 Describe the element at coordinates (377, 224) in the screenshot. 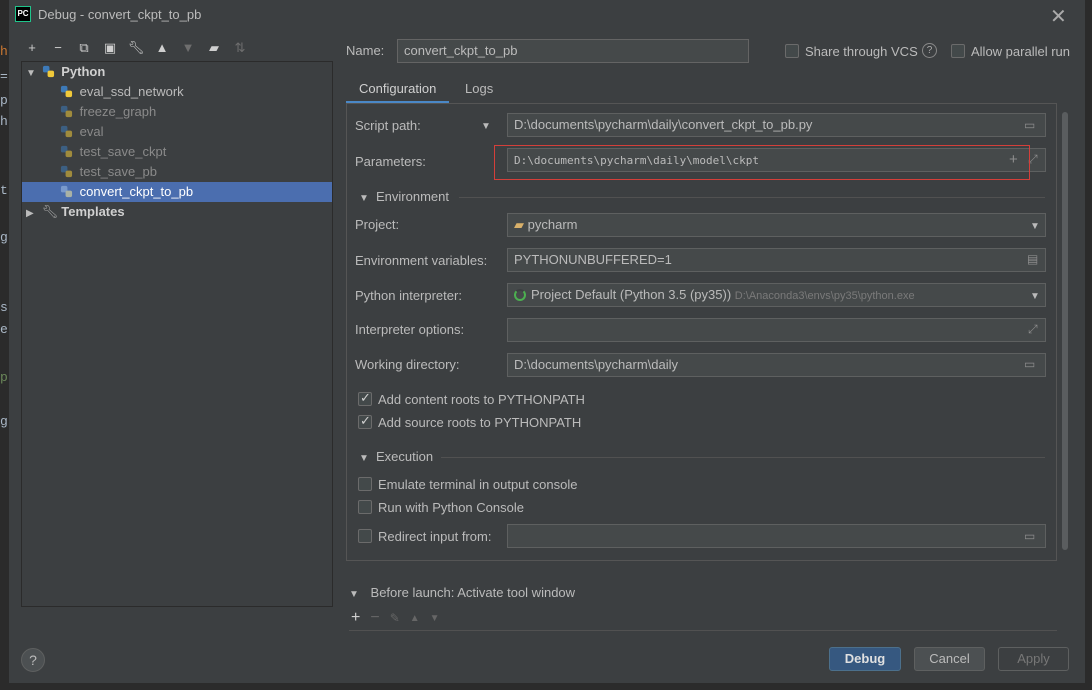

I see `project-label: Project:` at that location.